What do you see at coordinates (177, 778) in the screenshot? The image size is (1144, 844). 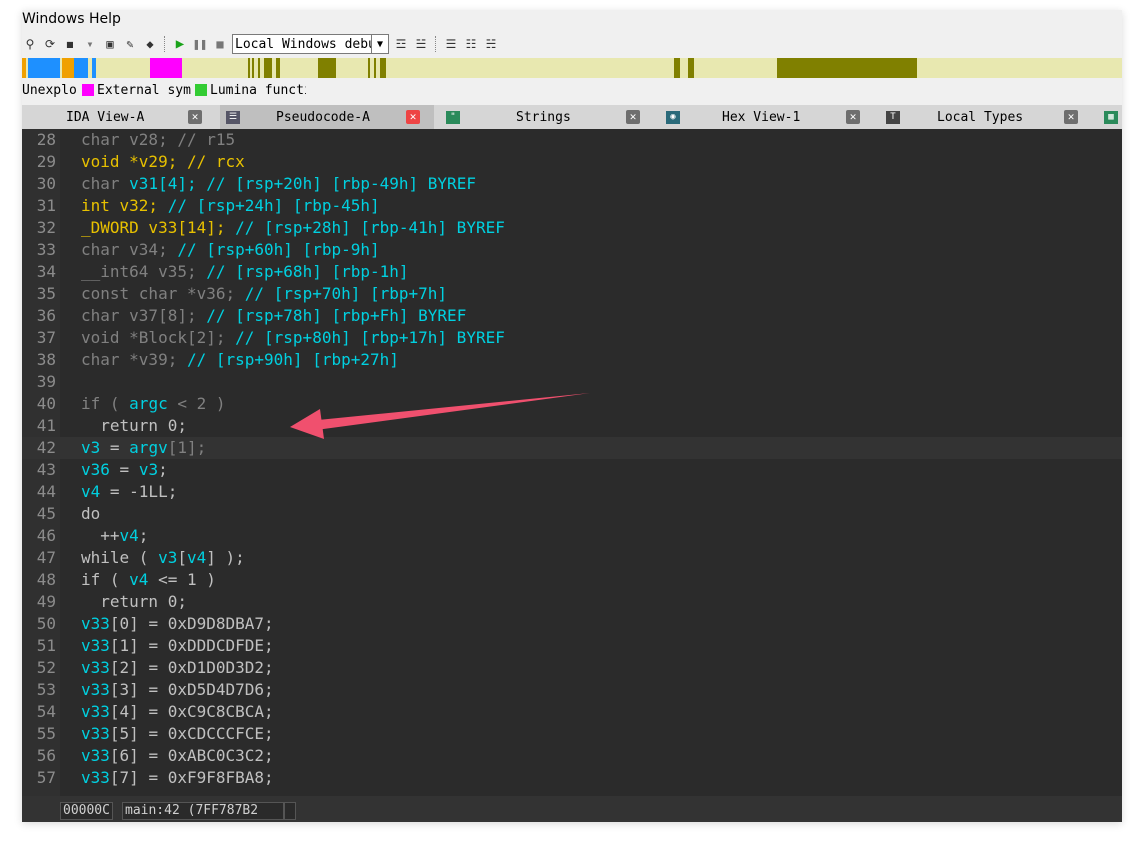 I see `code-text: v33[7] = 0xF9F8FBA8;` at bounding box center [177, 778].